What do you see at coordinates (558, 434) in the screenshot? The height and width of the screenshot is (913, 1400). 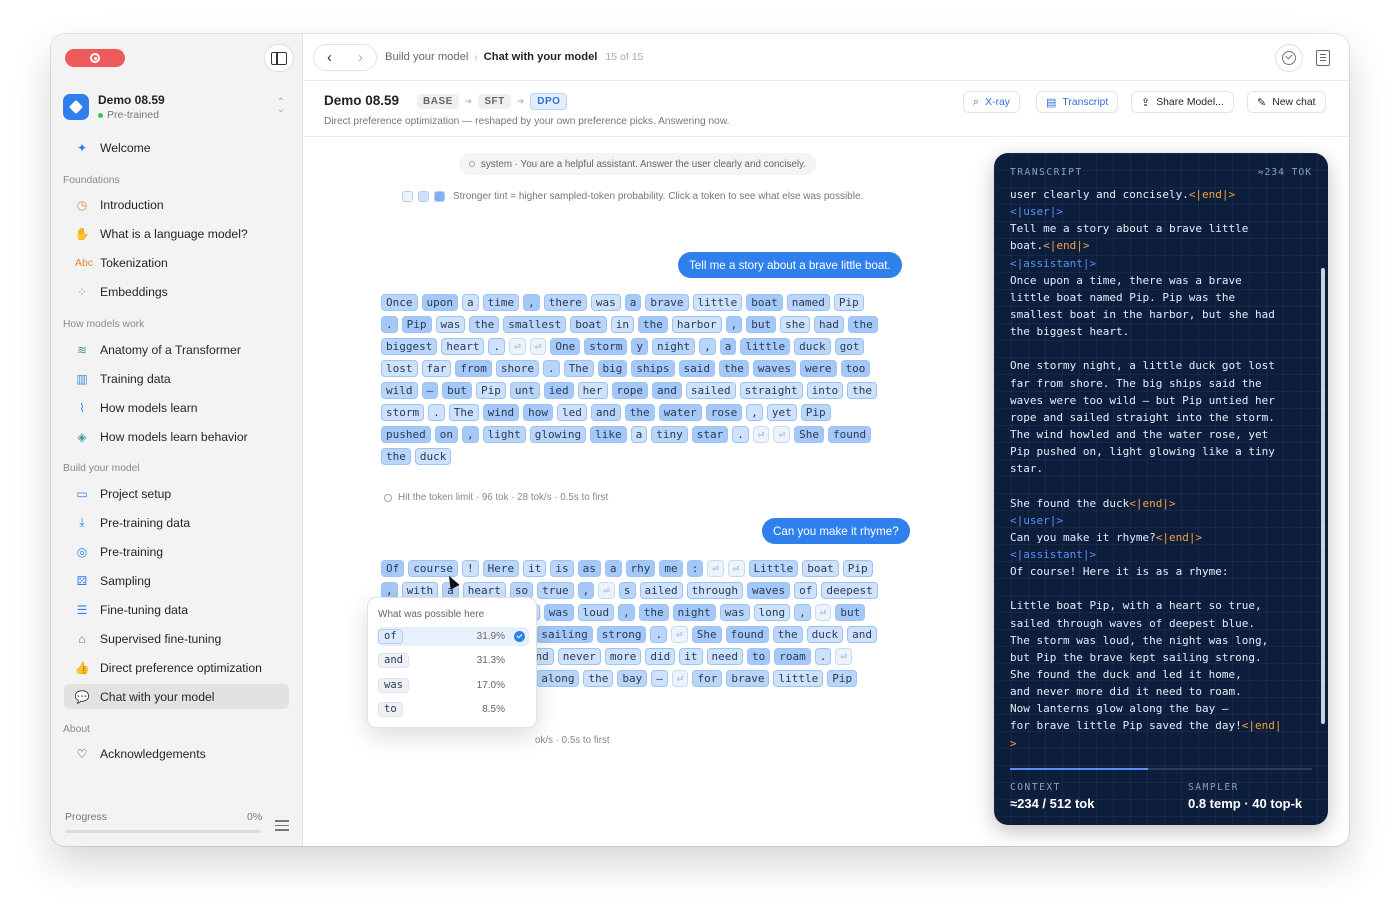 I see `token: glowing` at bounding box center [558, 434].